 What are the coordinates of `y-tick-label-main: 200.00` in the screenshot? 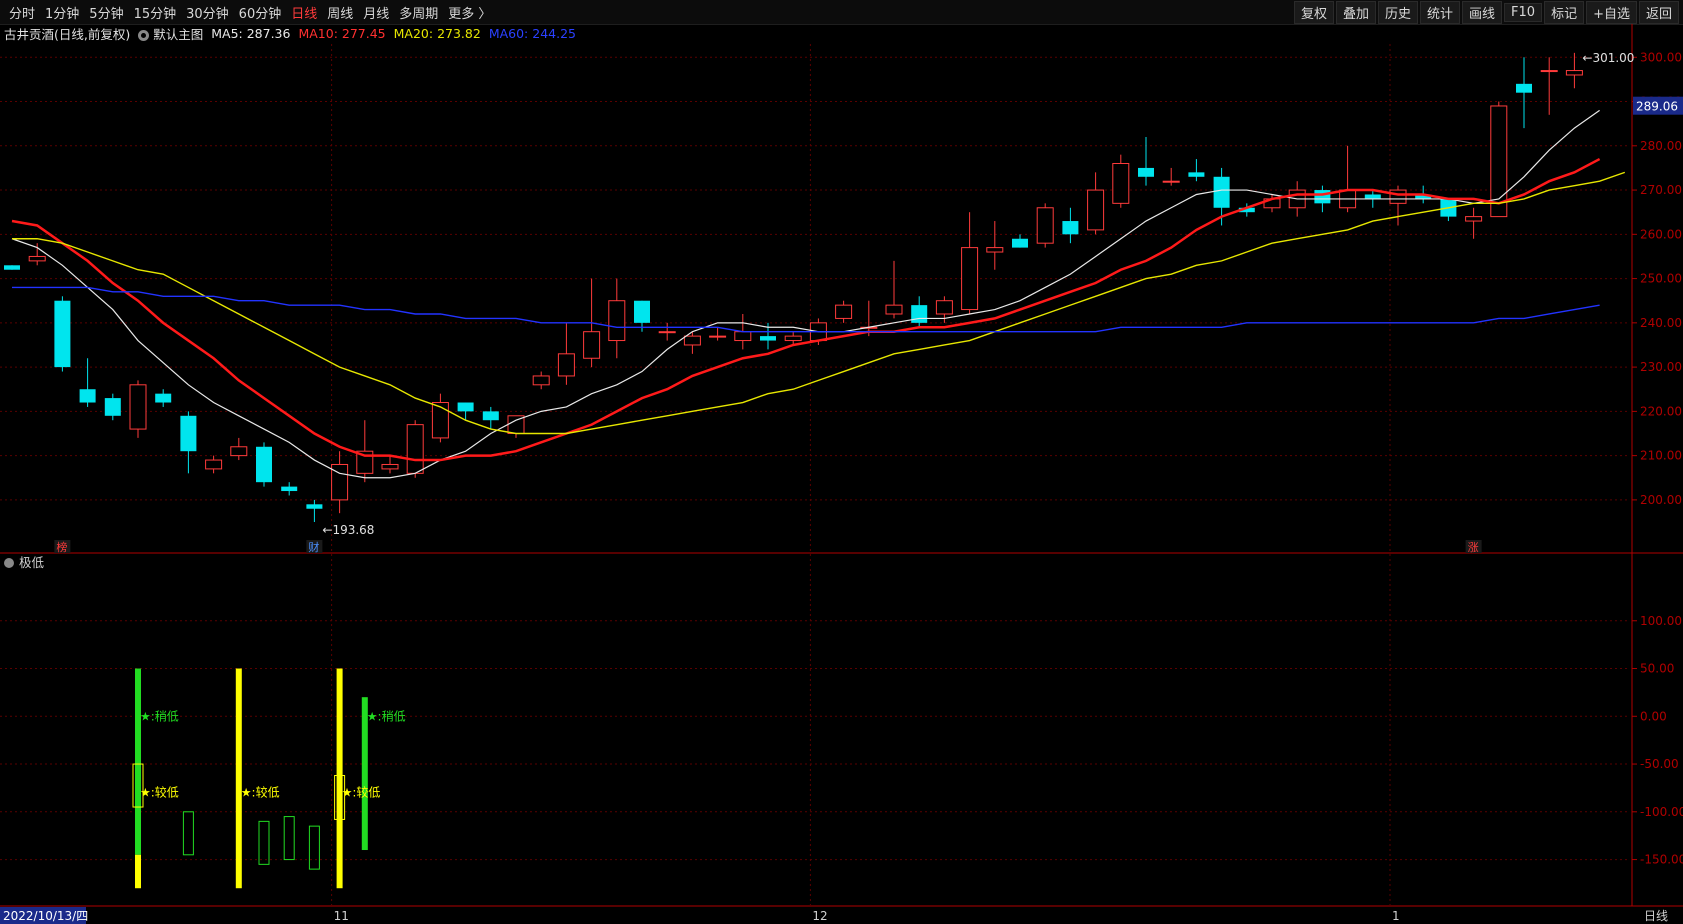 It's located at (1661, 500).